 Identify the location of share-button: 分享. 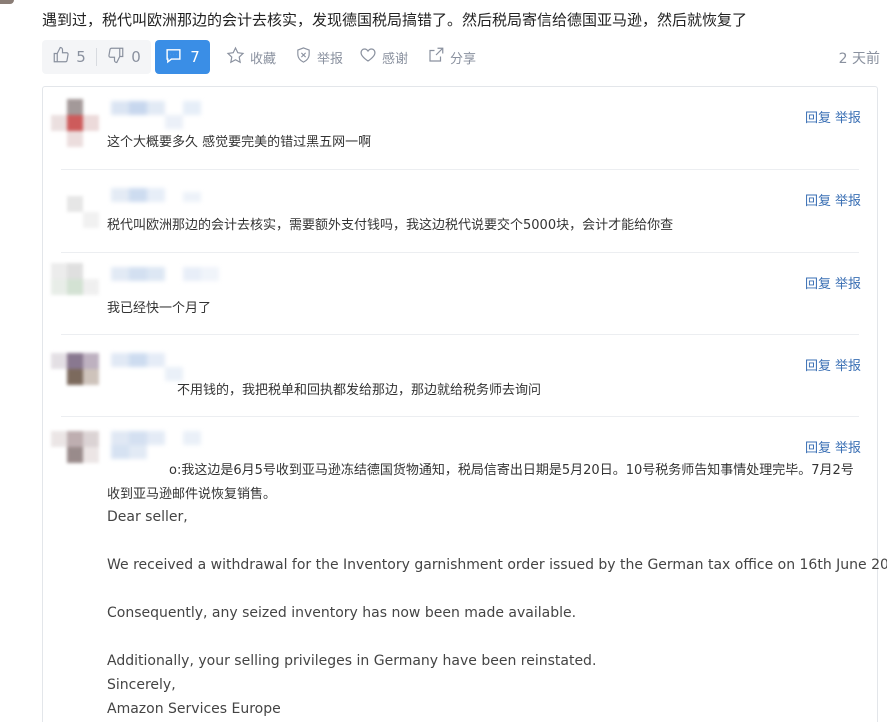
(451, 57).